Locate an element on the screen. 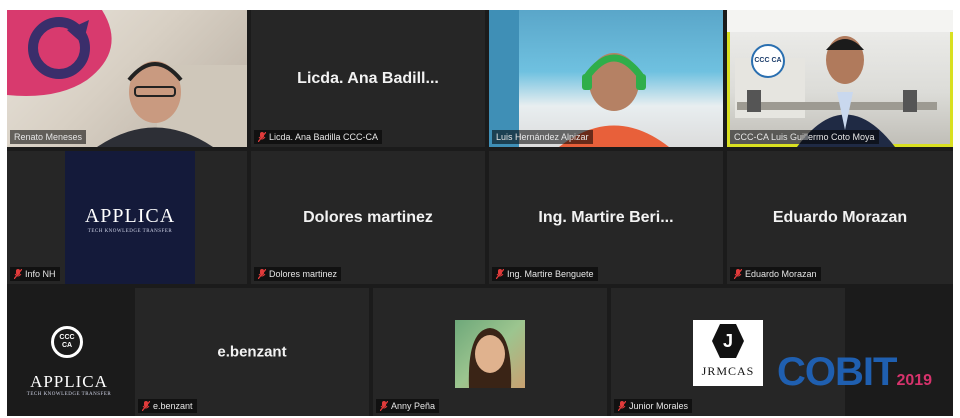 The height and width of the screenshot is (418, 960). participant-name-label: Eduardo Morazan is located at coordinates (775, 274).